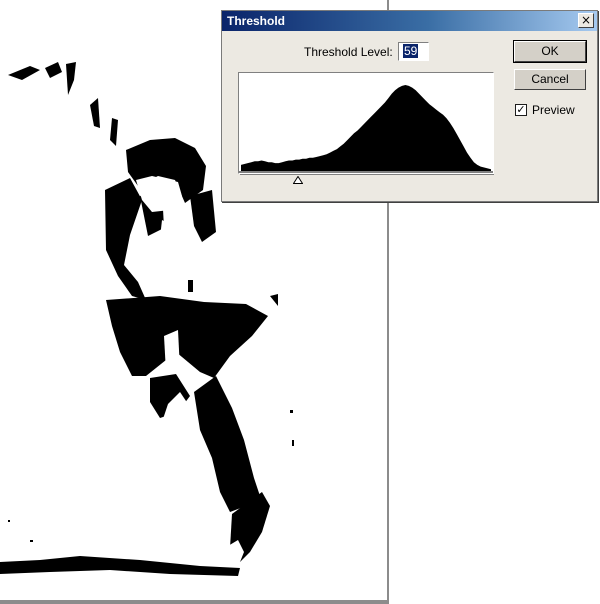 The image size is (600, 604). What do you see at coordinates (409, 21) in the screenshot?
I see `dialog-titlebar: Threshold ×` at bounding box center [409, 21].